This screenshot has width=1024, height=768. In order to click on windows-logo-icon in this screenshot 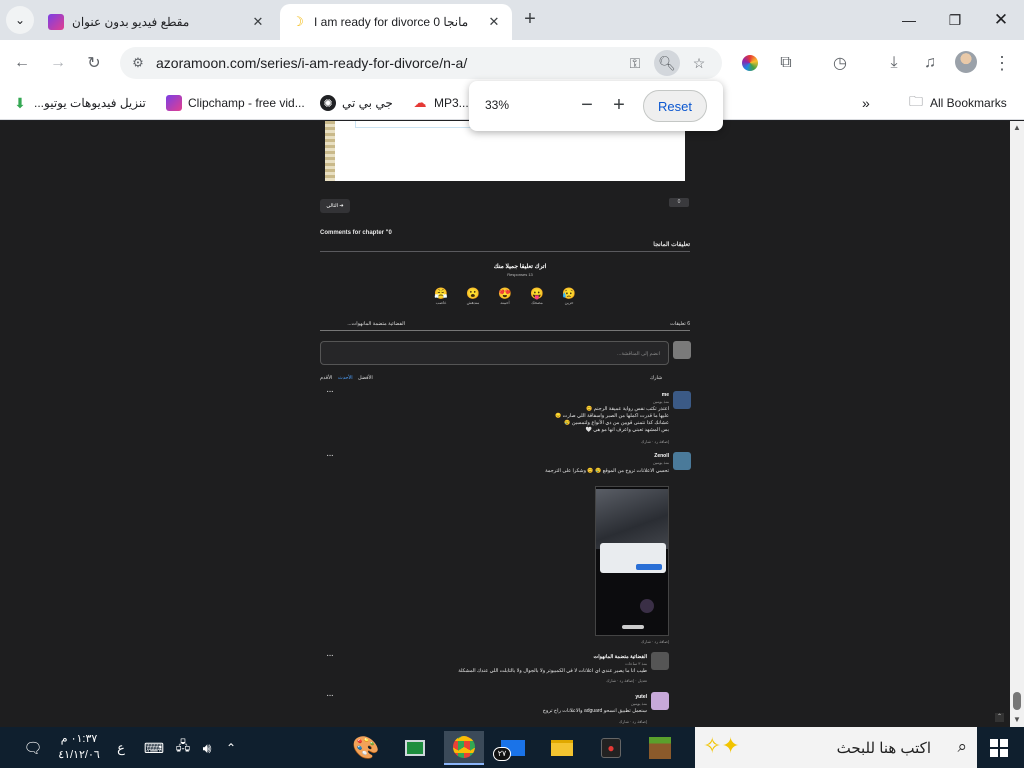, I will do `click(994, 743)`.